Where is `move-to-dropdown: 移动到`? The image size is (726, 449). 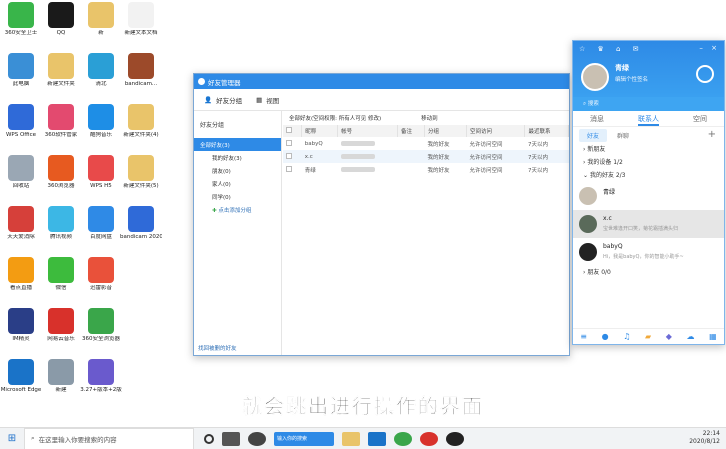
move-to-dropdown: 移动到 is located at coordinates (429, 118).